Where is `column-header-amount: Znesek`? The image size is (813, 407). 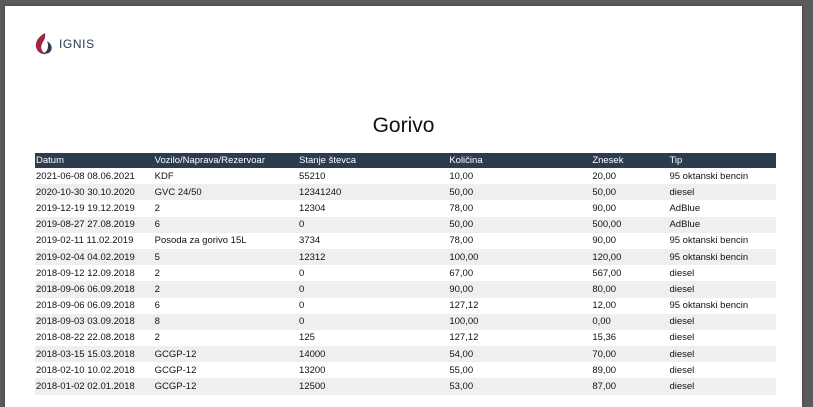 column-header-amount: Znesek is located at coordinates (608, 160).